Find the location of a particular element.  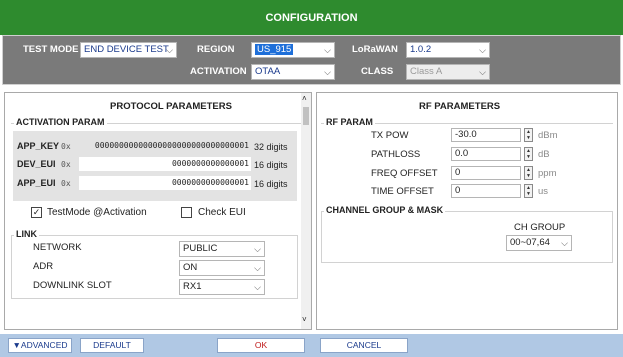

rf-parameters-title: RF PARAMETERS is located at coordinates (460, 106).